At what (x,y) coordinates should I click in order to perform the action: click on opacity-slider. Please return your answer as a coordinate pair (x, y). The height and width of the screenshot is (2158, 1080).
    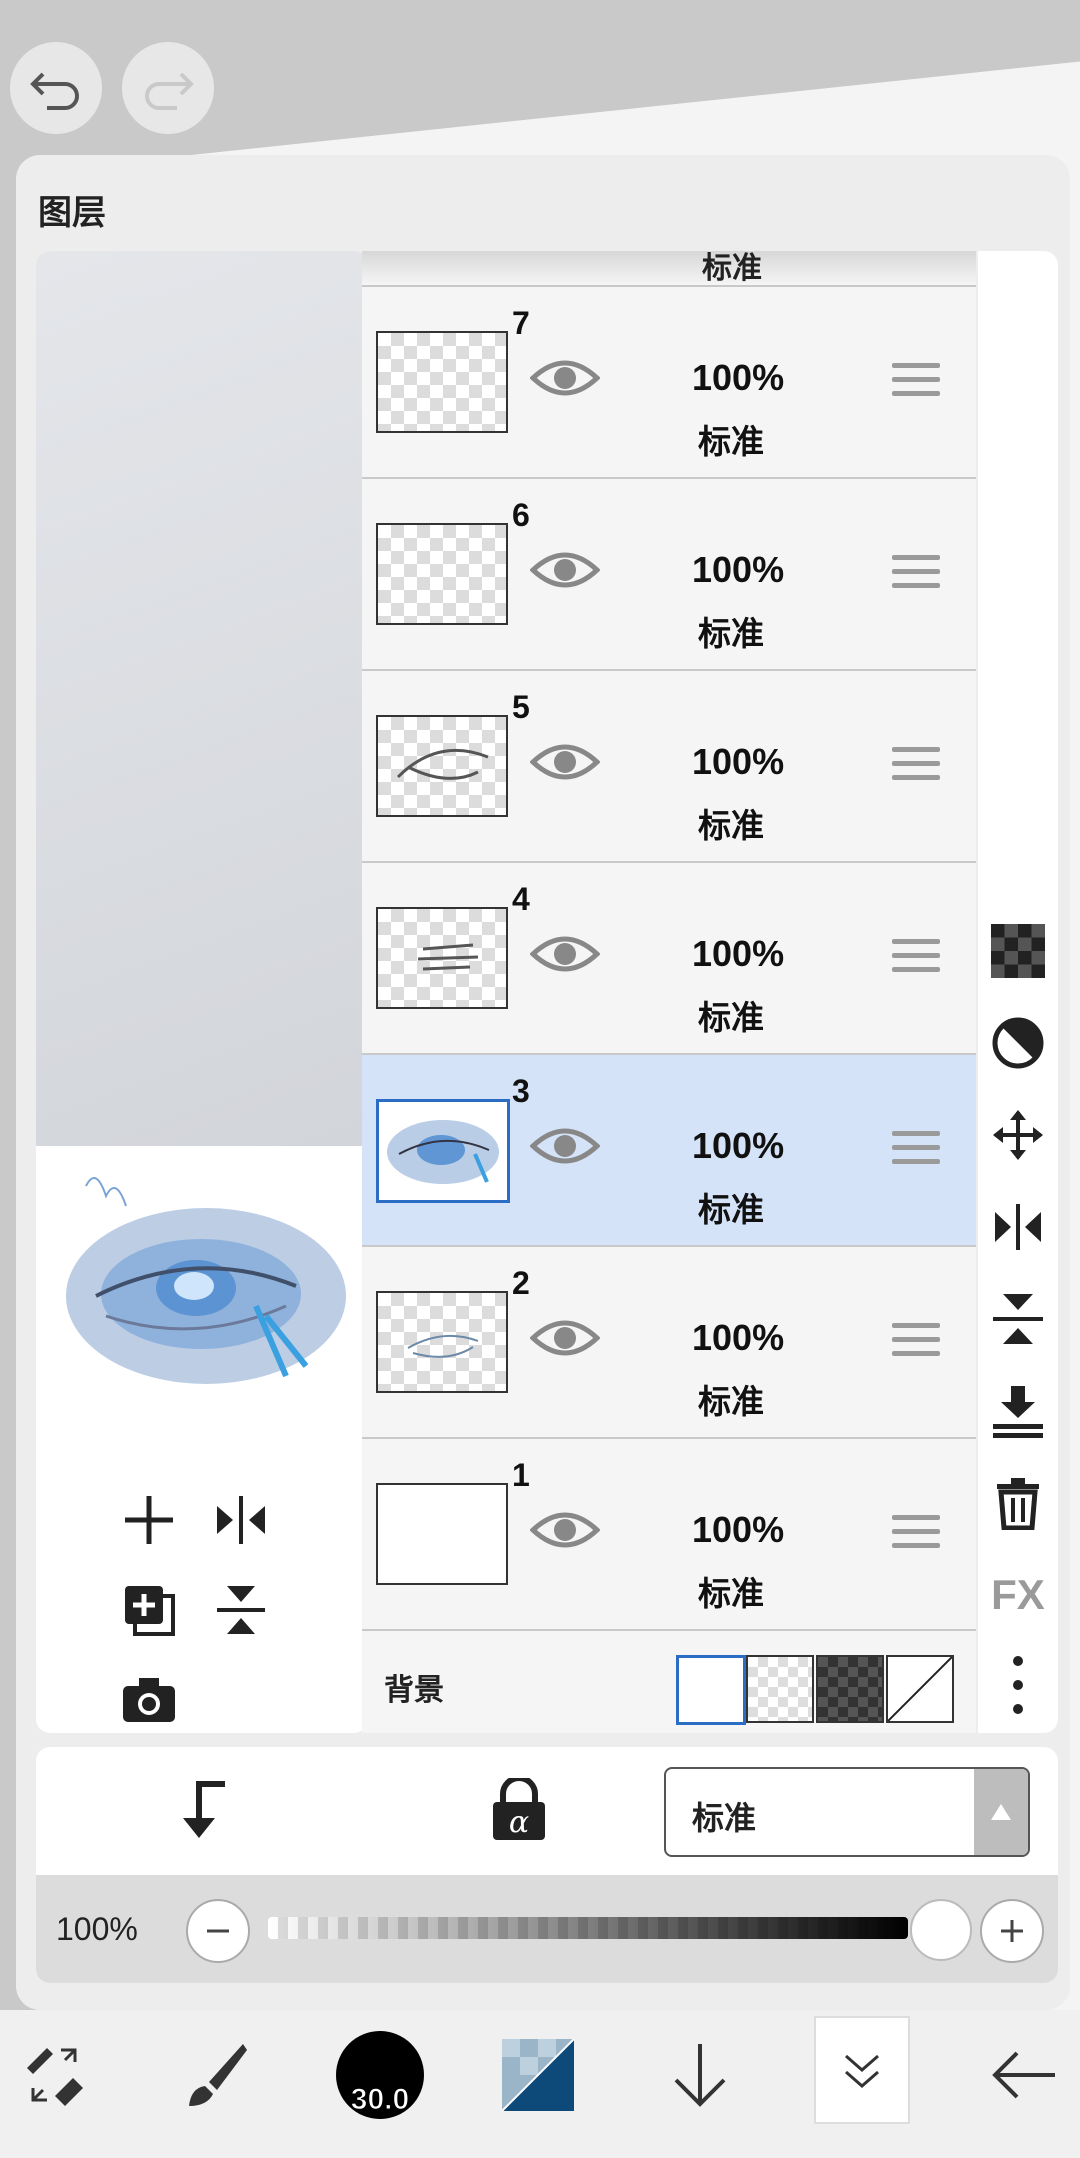
    Looking at the image, I should click on (588, 1928).